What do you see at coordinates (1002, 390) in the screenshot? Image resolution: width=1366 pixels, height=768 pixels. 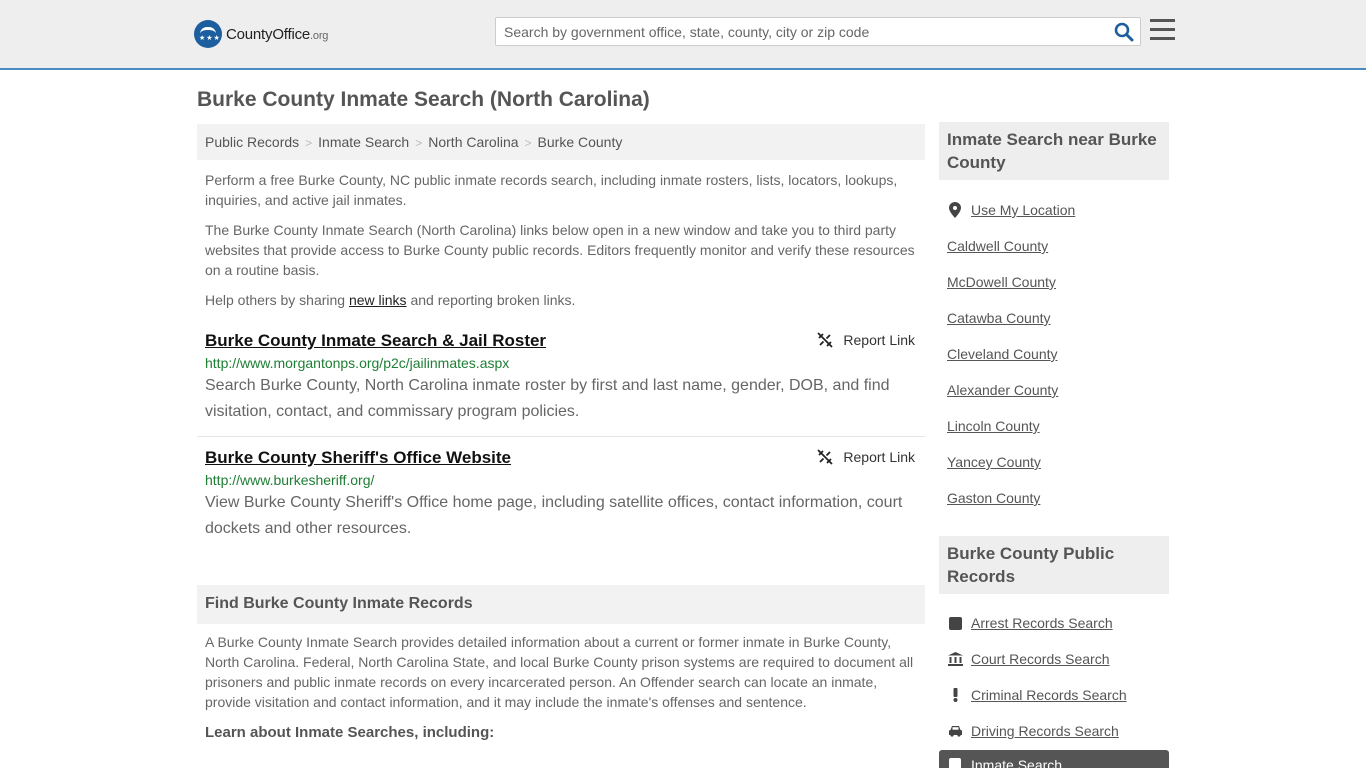 I see `sidebar-county-alexander: Alexander County` at bounding box center [1002, 390].